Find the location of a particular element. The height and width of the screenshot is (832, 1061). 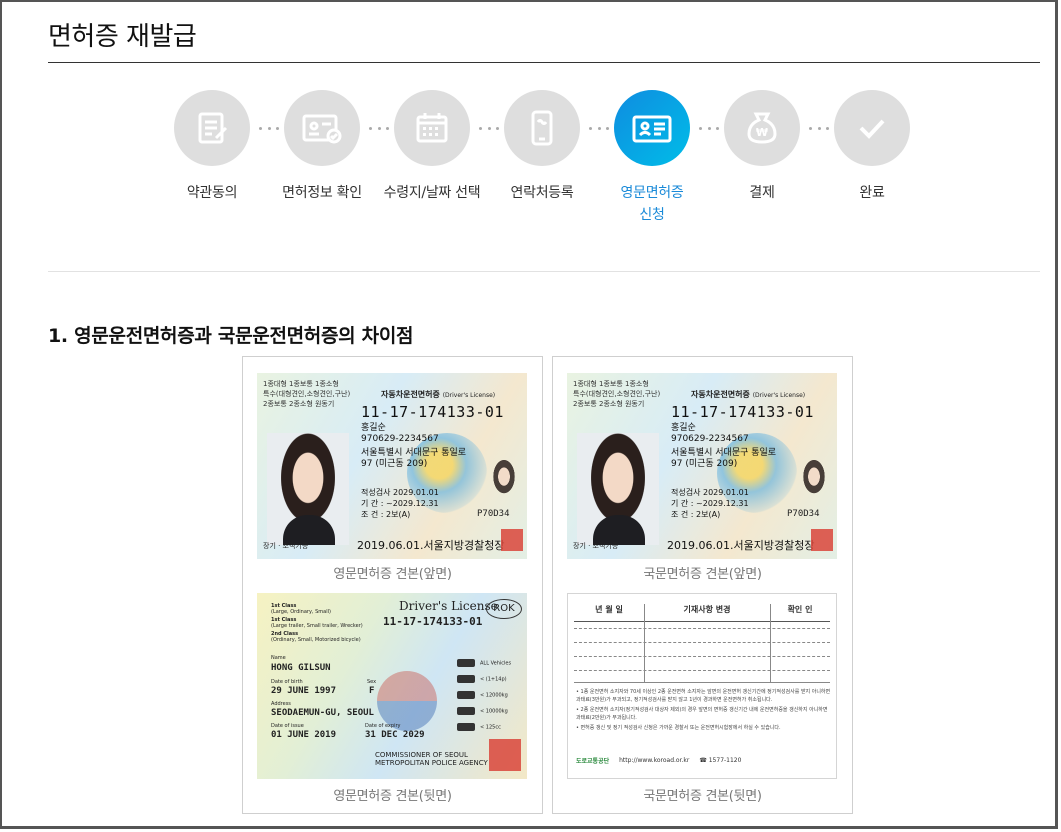

money-bag-won-icon: ₩ is located at coordinates (762, 128).